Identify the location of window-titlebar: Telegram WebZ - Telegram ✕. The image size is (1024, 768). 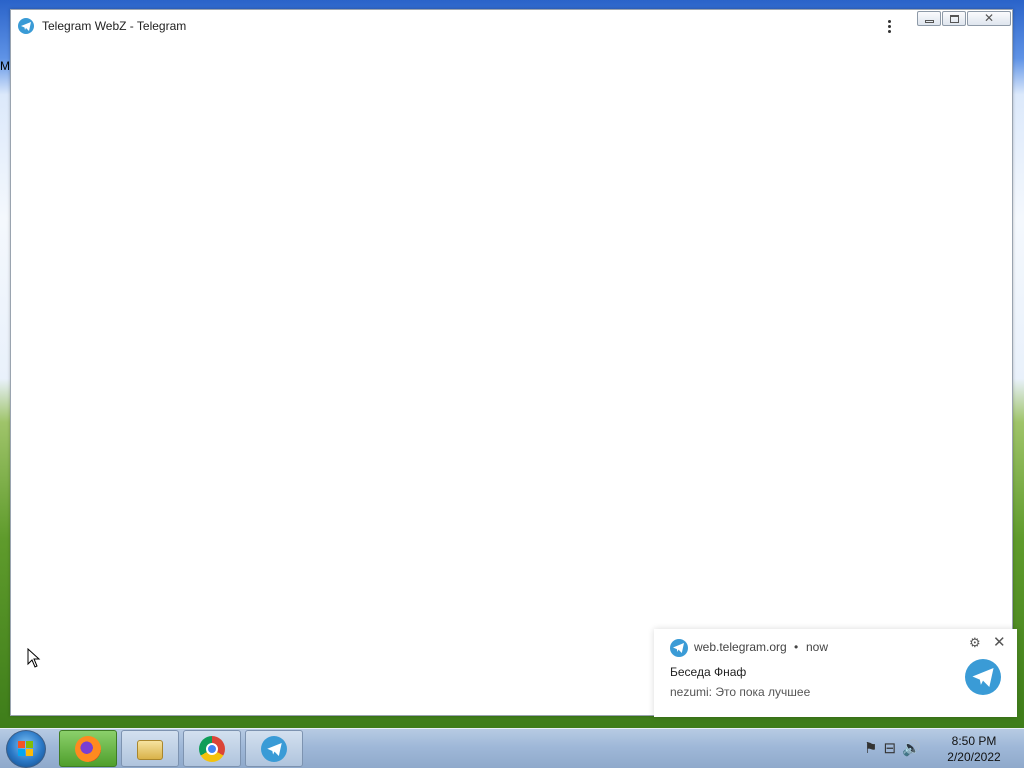
(511, 25).